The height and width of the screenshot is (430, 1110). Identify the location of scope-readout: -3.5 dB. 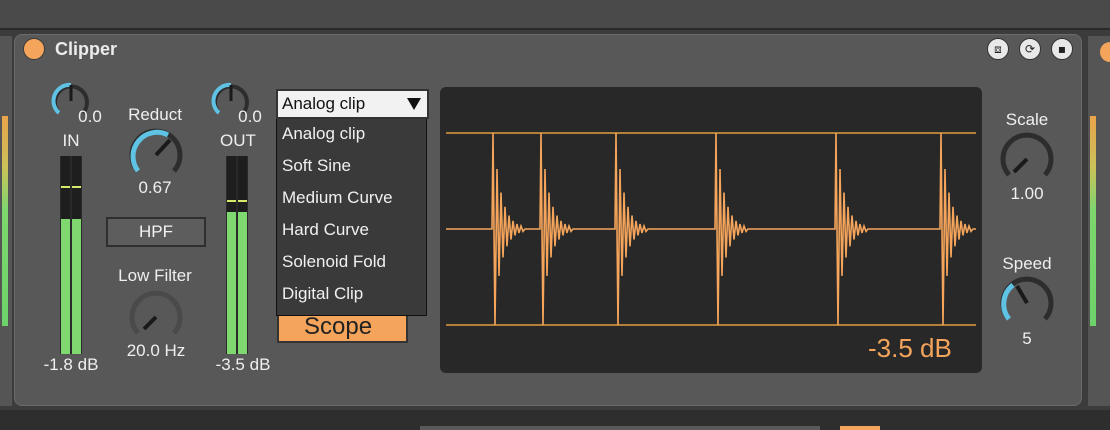
(910, 348).